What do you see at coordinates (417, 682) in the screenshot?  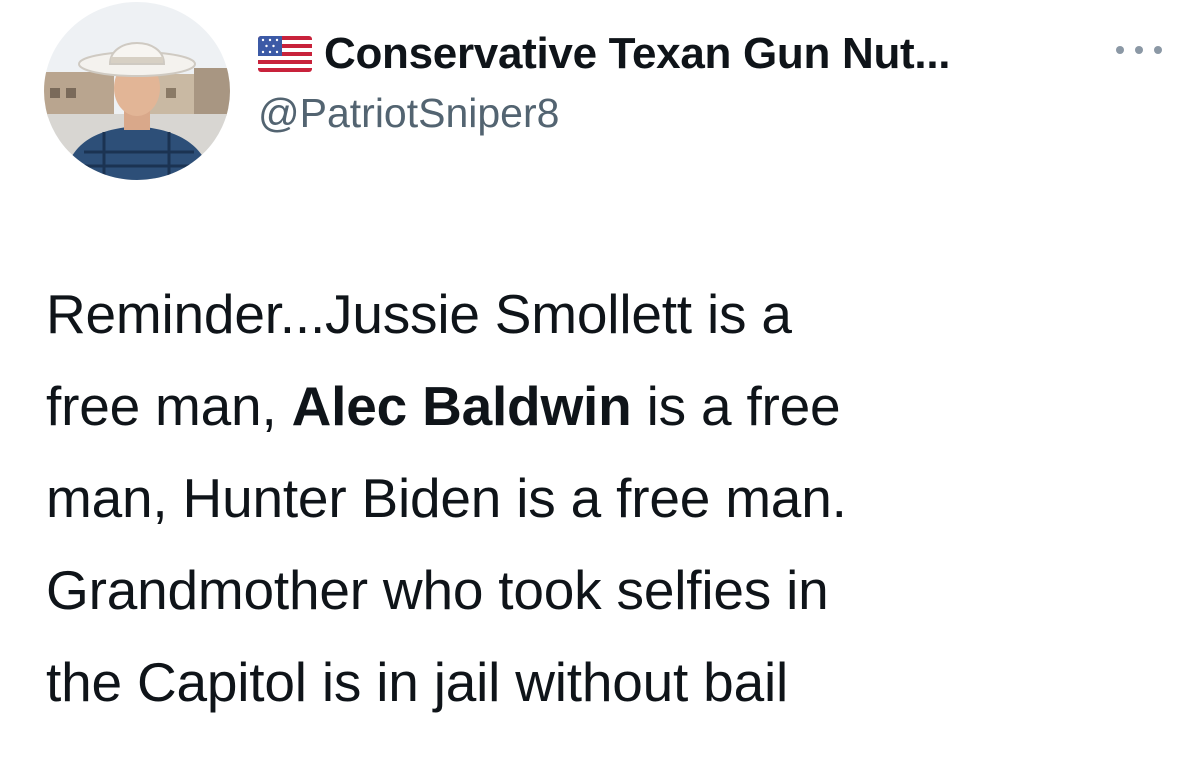 I see `tweet-line-5: the Capitol is in jail without bail` at bounding box center [417, 682].